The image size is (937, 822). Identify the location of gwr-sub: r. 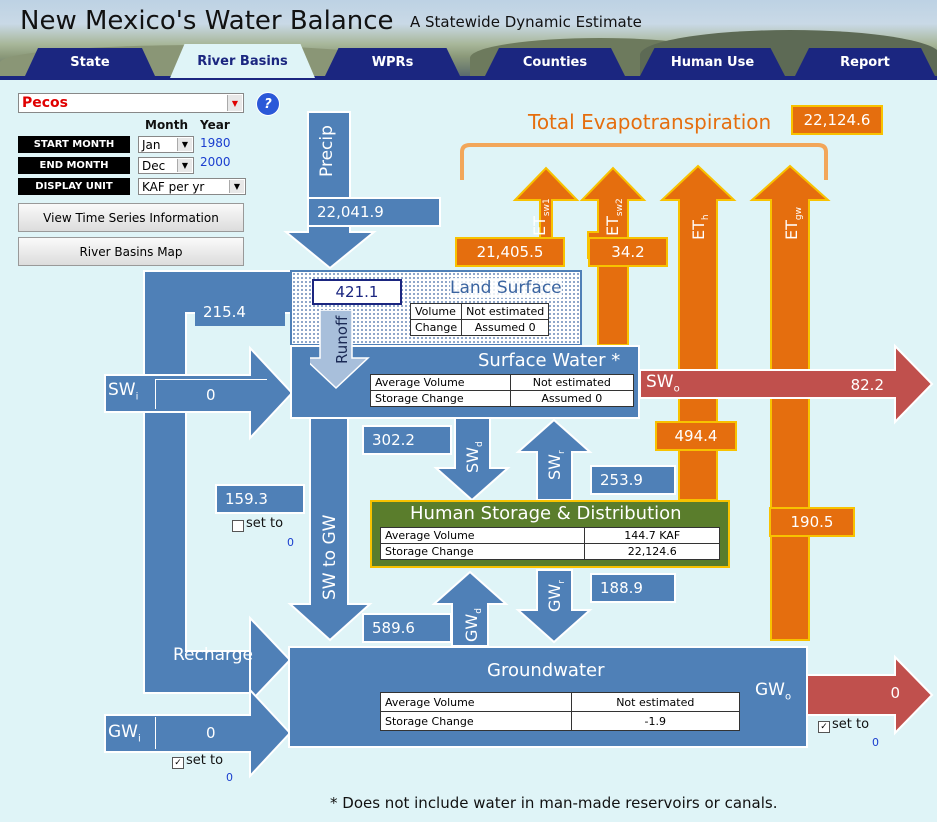
(562, 582).